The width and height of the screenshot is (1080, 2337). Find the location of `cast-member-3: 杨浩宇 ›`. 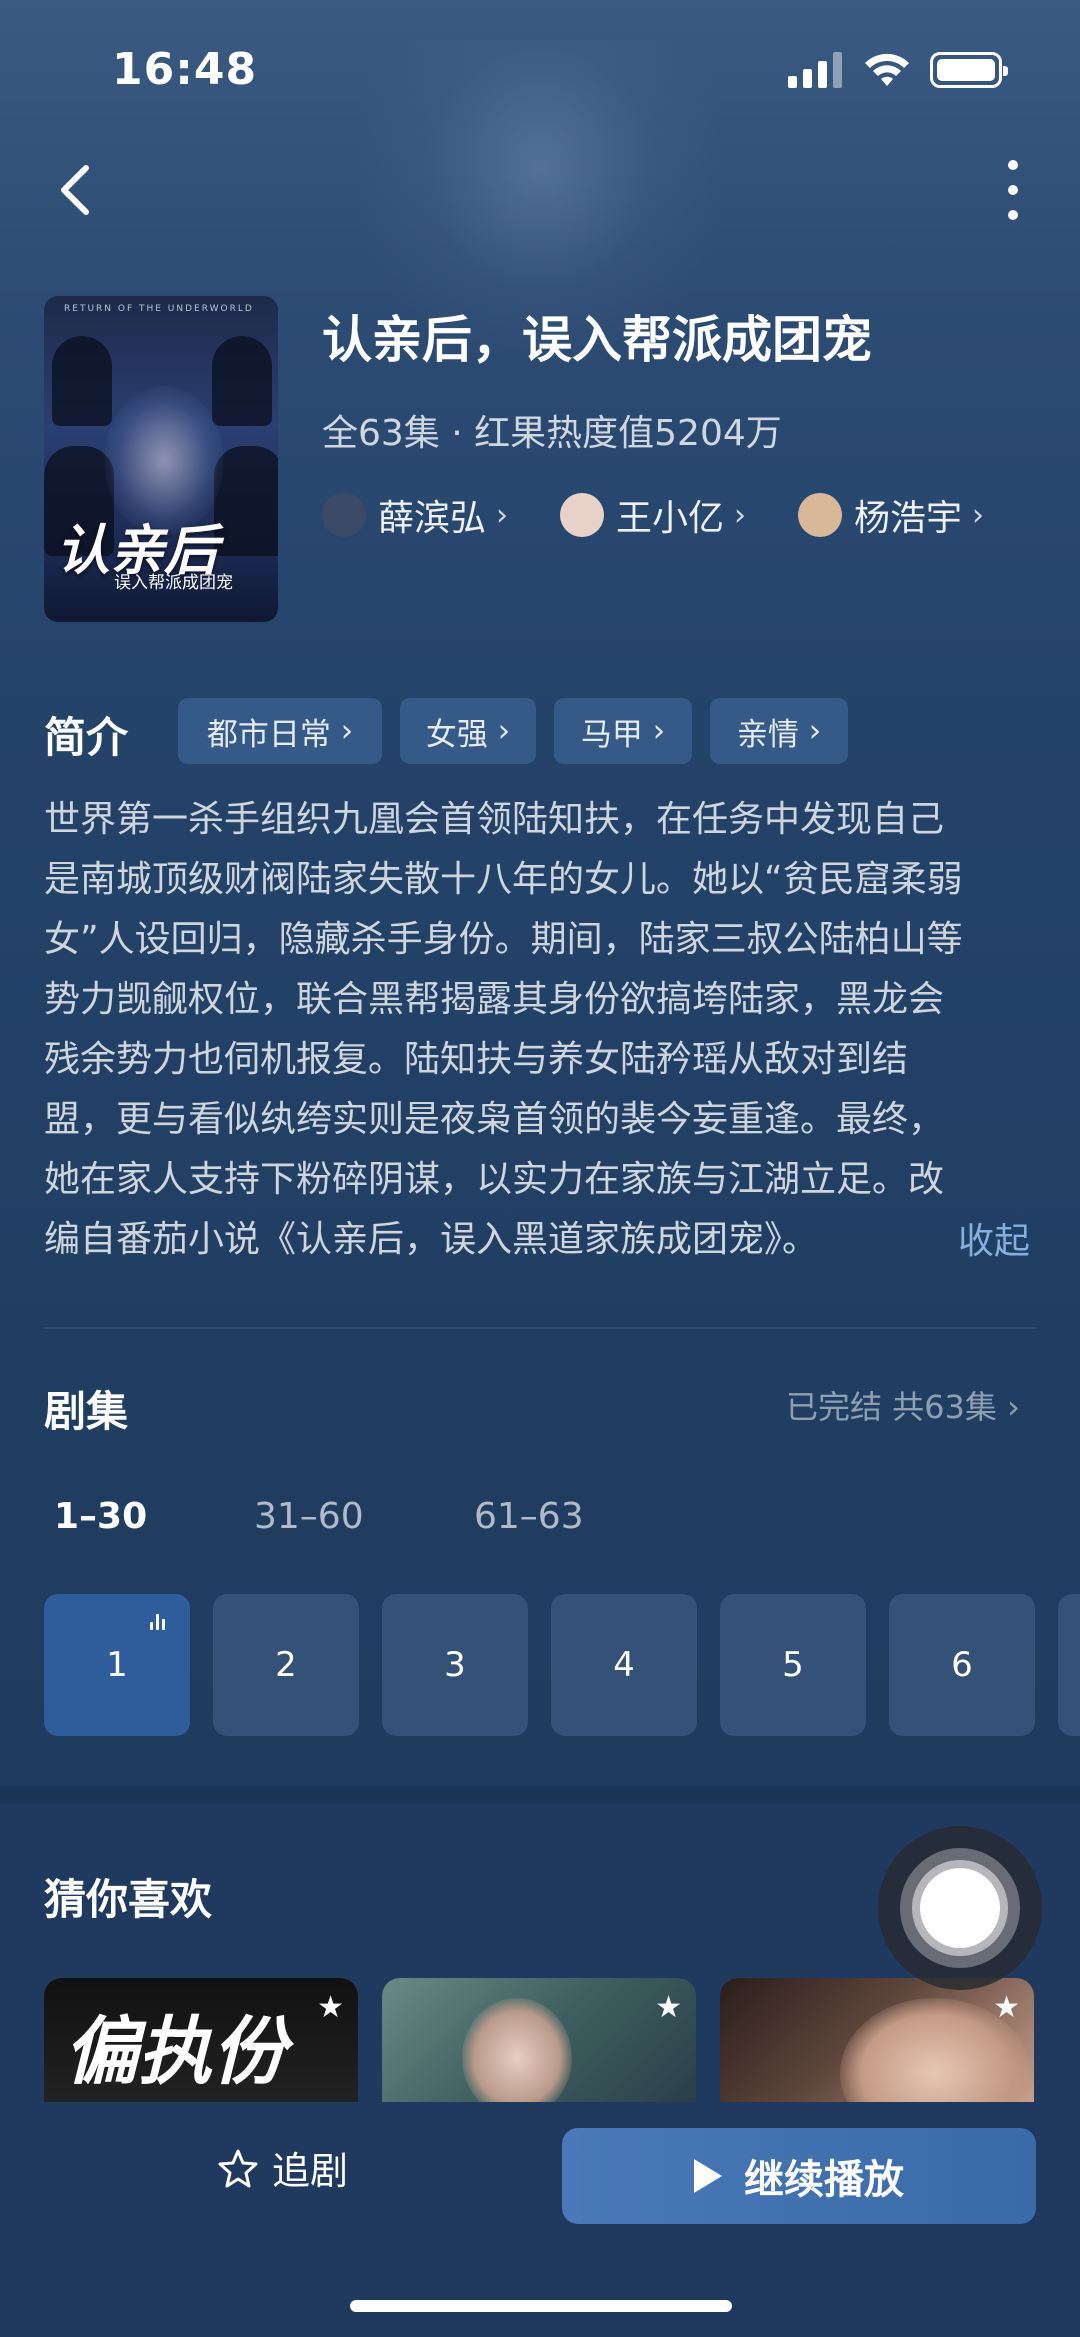

cast-member-3: 杨浩宇 › is located at coordinates (891, 515).